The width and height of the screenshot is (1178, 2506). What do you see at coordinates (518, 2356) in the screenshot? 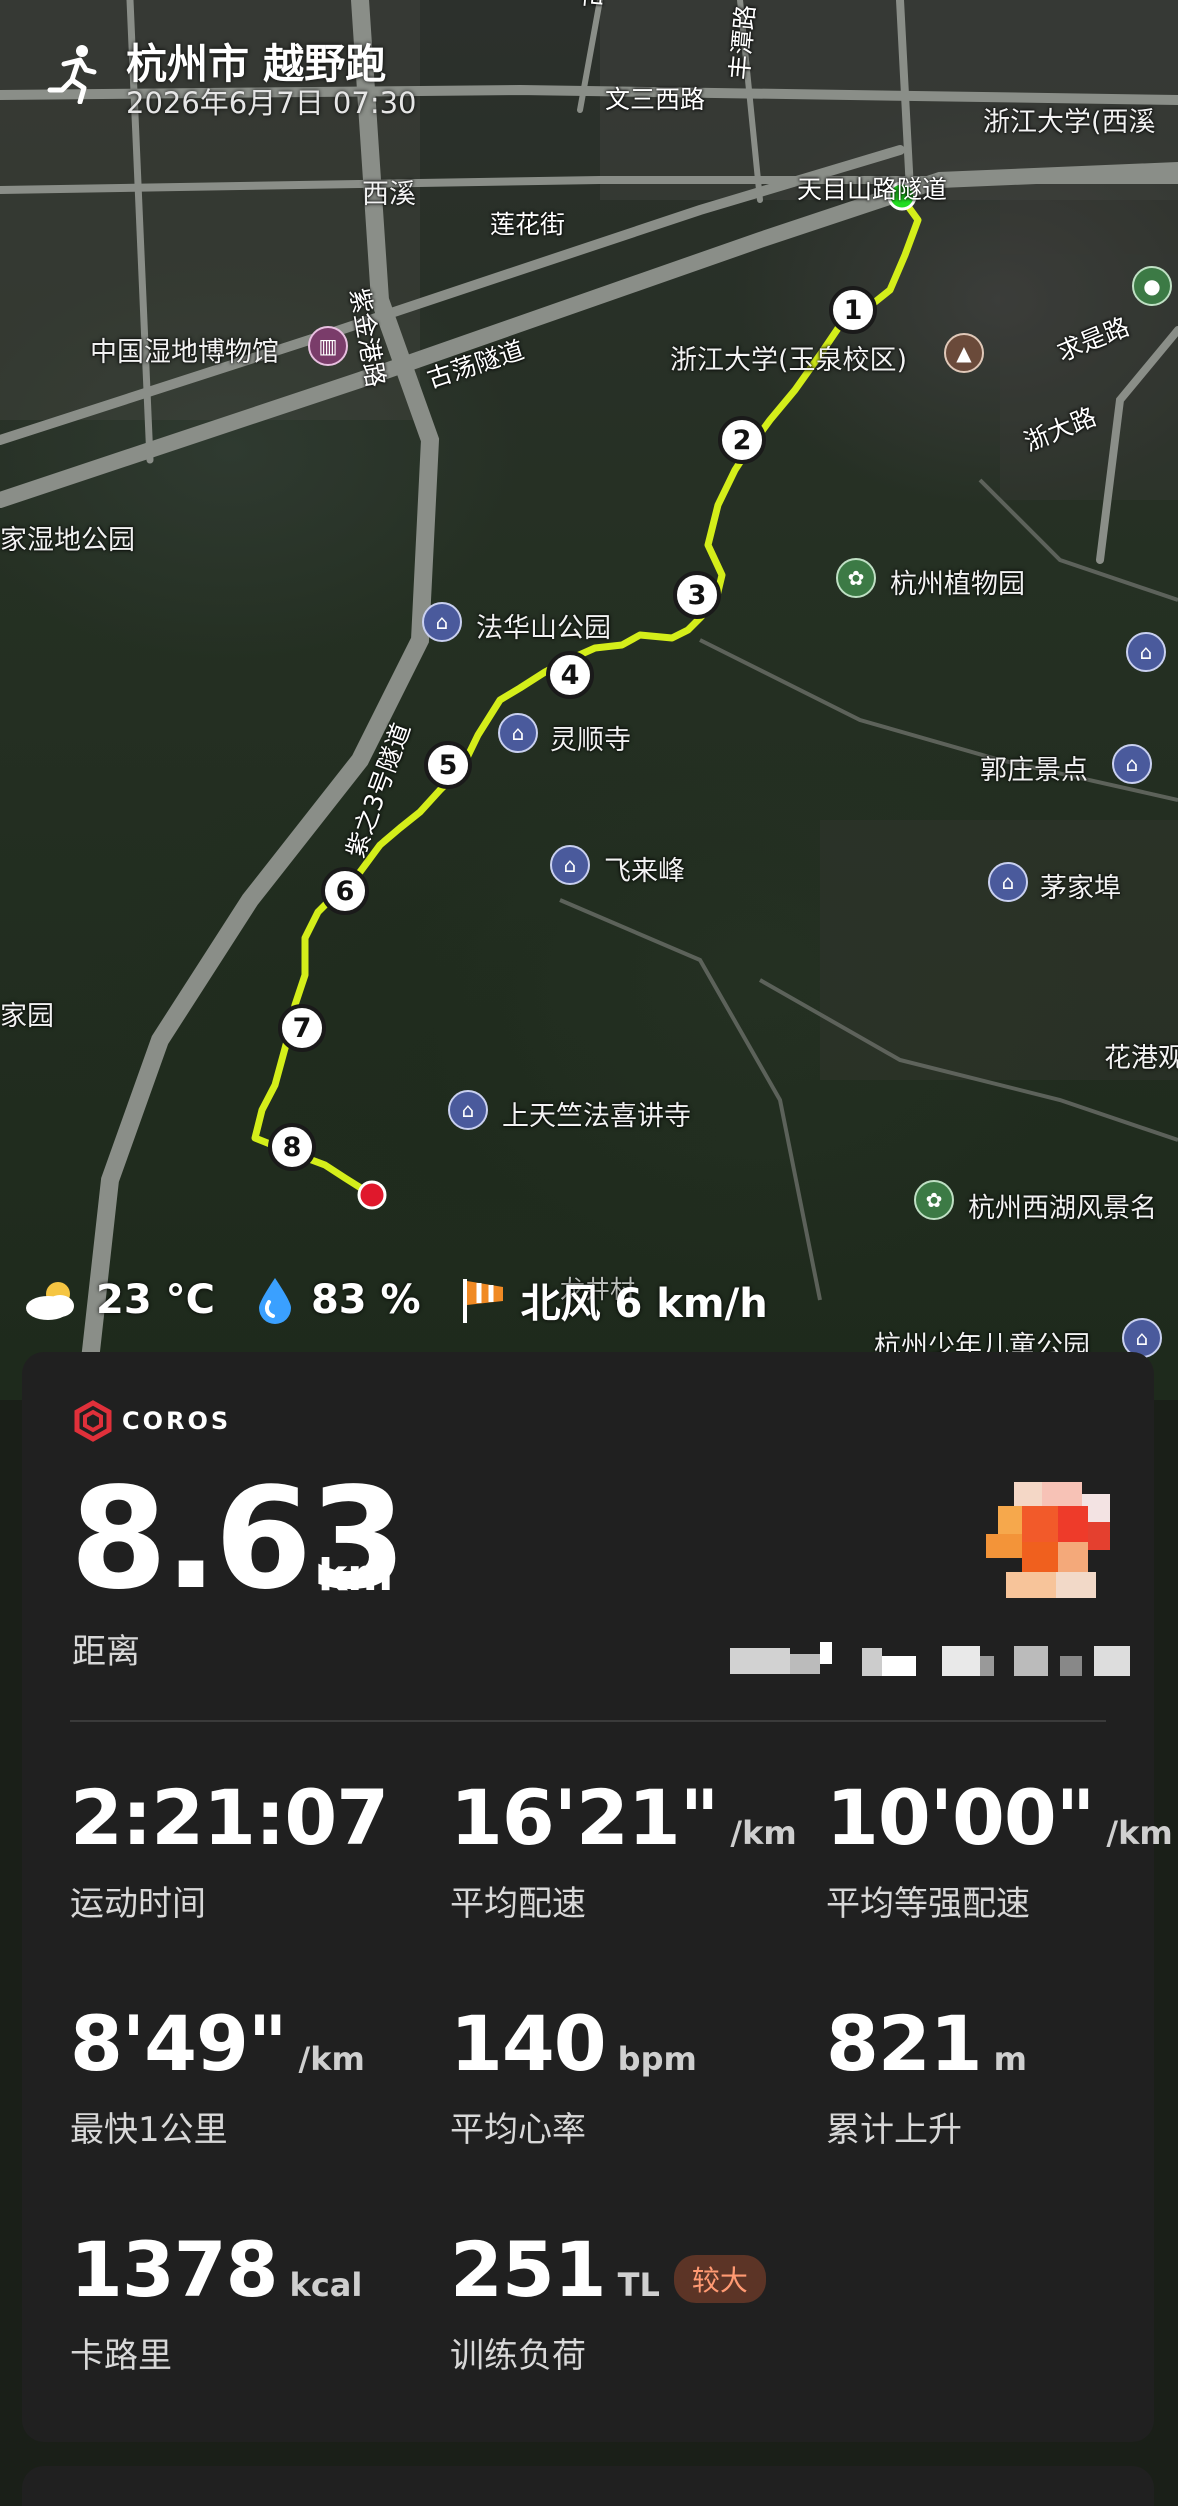
I see `stat-label: 训练负荷` at bounding box center [518, 2356].